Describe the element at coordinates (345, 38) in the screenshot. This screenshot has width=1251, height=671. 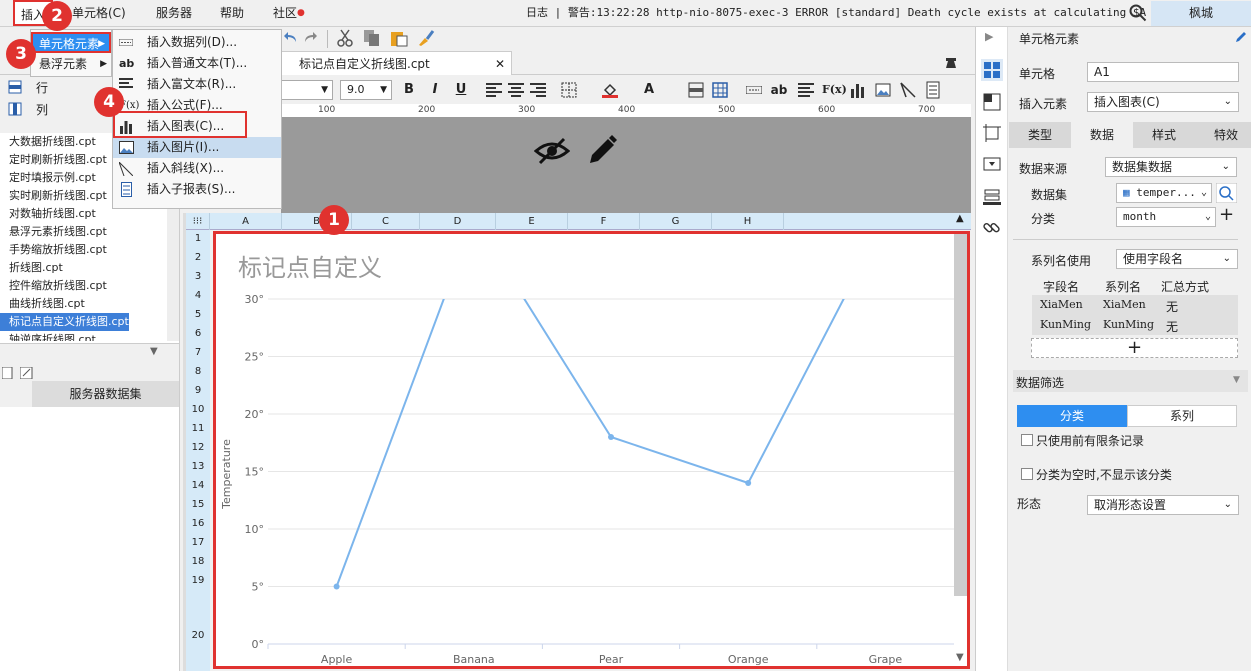
I see `cut-icon` at that location.